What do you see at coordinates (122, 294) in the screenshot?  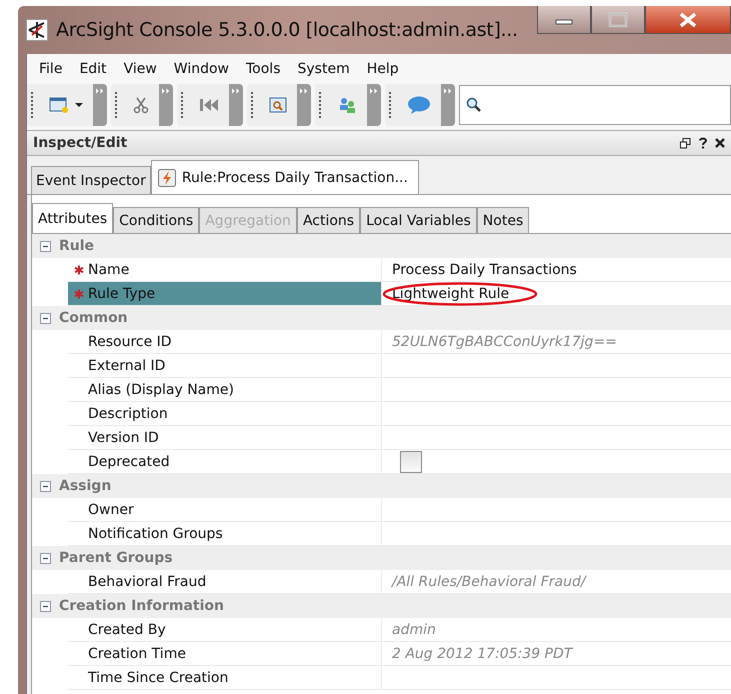 I see `property-name: Rule Type` at bounding box center [122, 294].